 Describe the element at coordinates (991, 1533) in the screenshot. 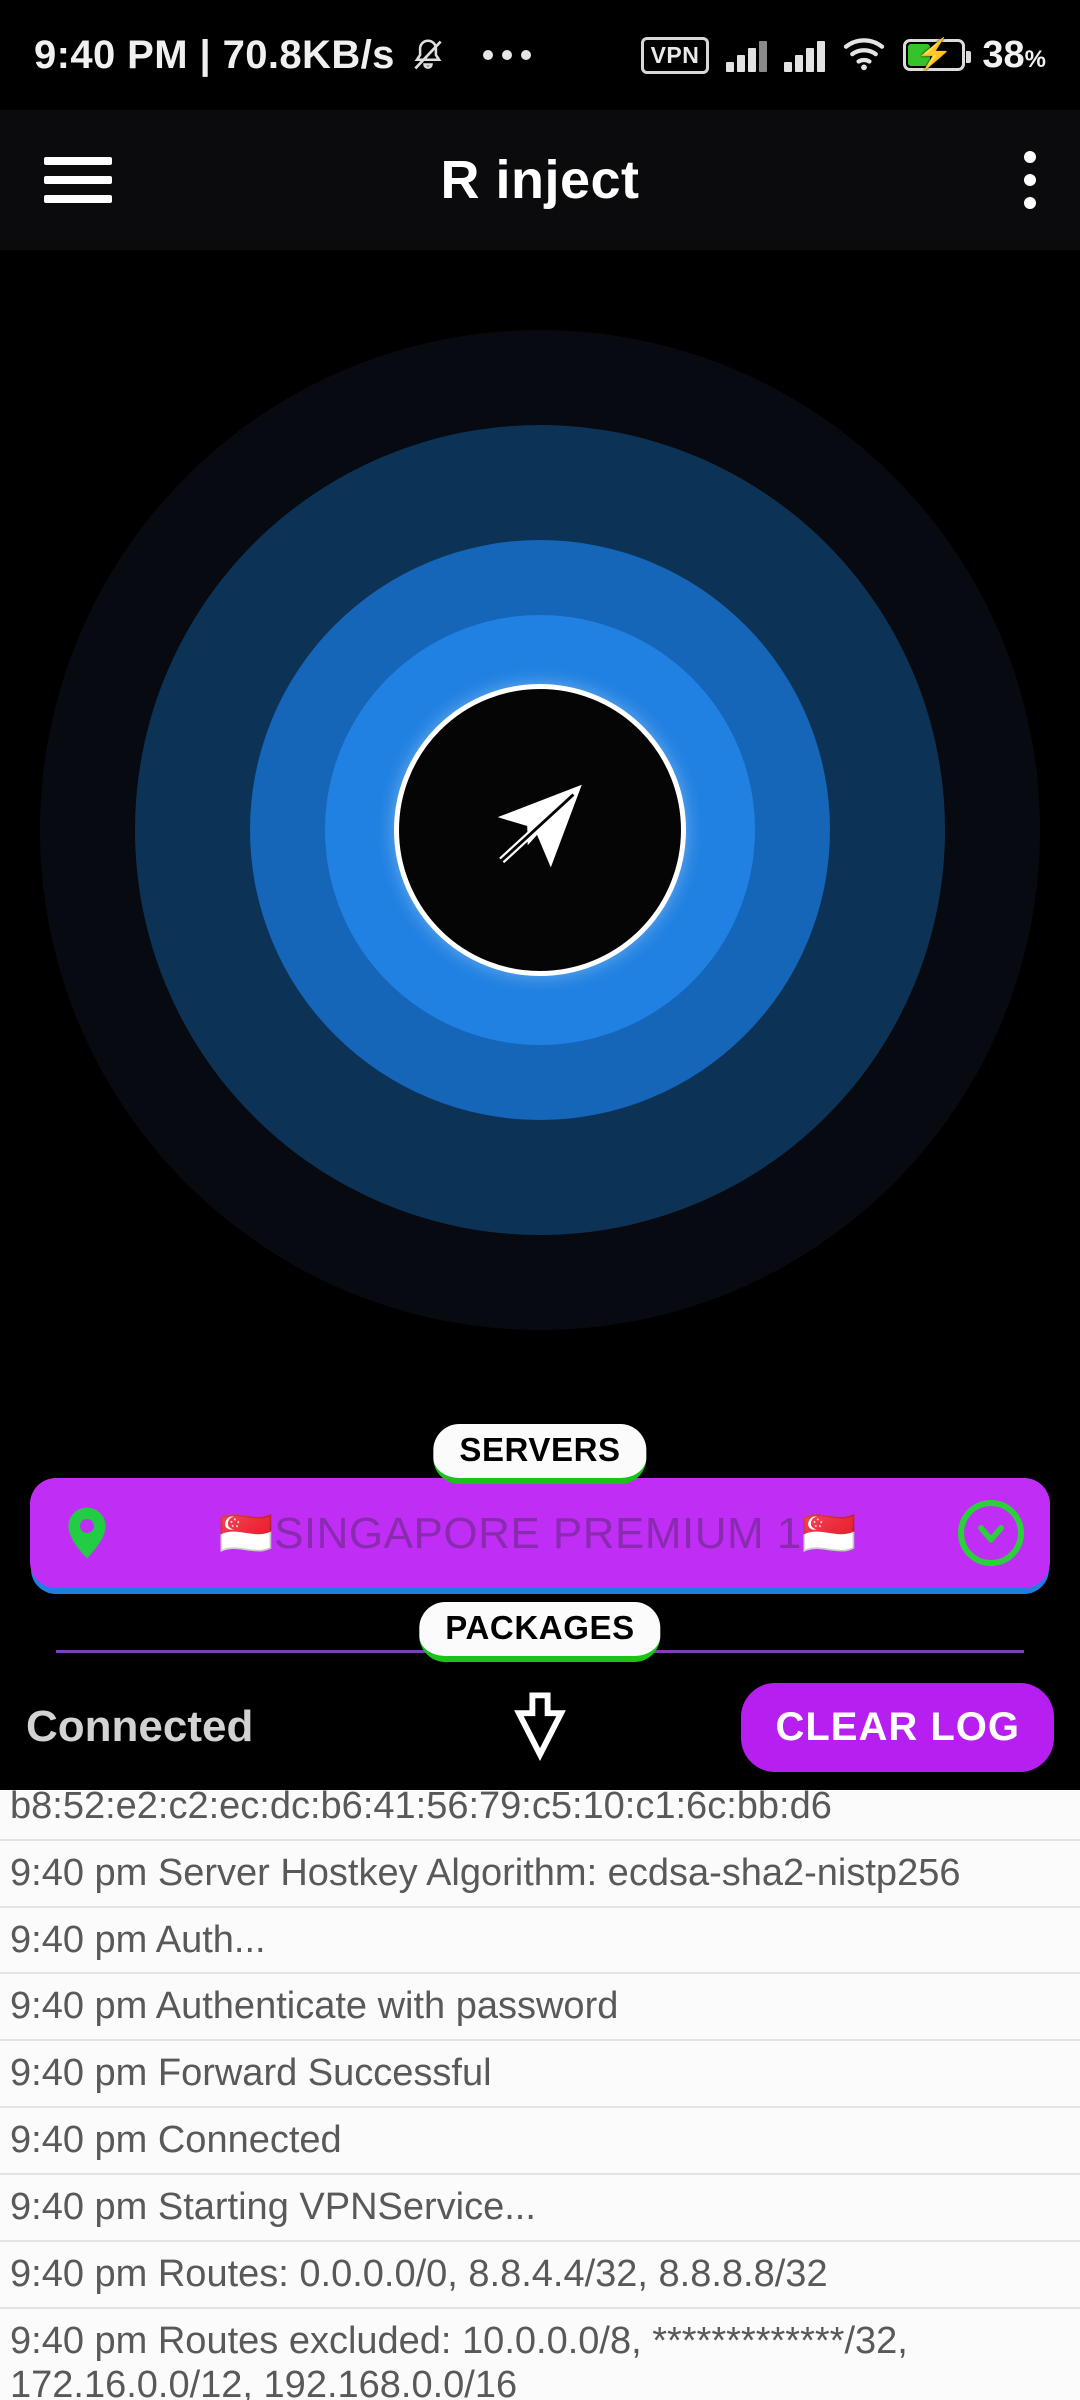

I see `chevron-down-circle-icon` at that location.